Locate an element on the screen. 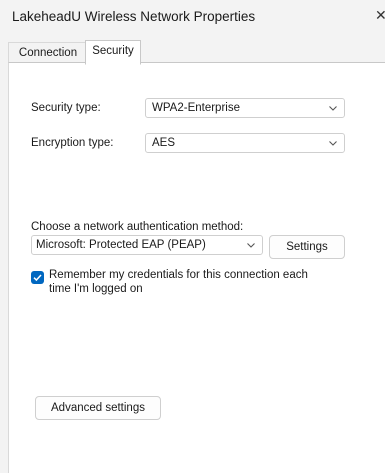 This screenshot has height=473, width=385. advanced-settings-button: Advanced settings is located at coordinates (98, 408).